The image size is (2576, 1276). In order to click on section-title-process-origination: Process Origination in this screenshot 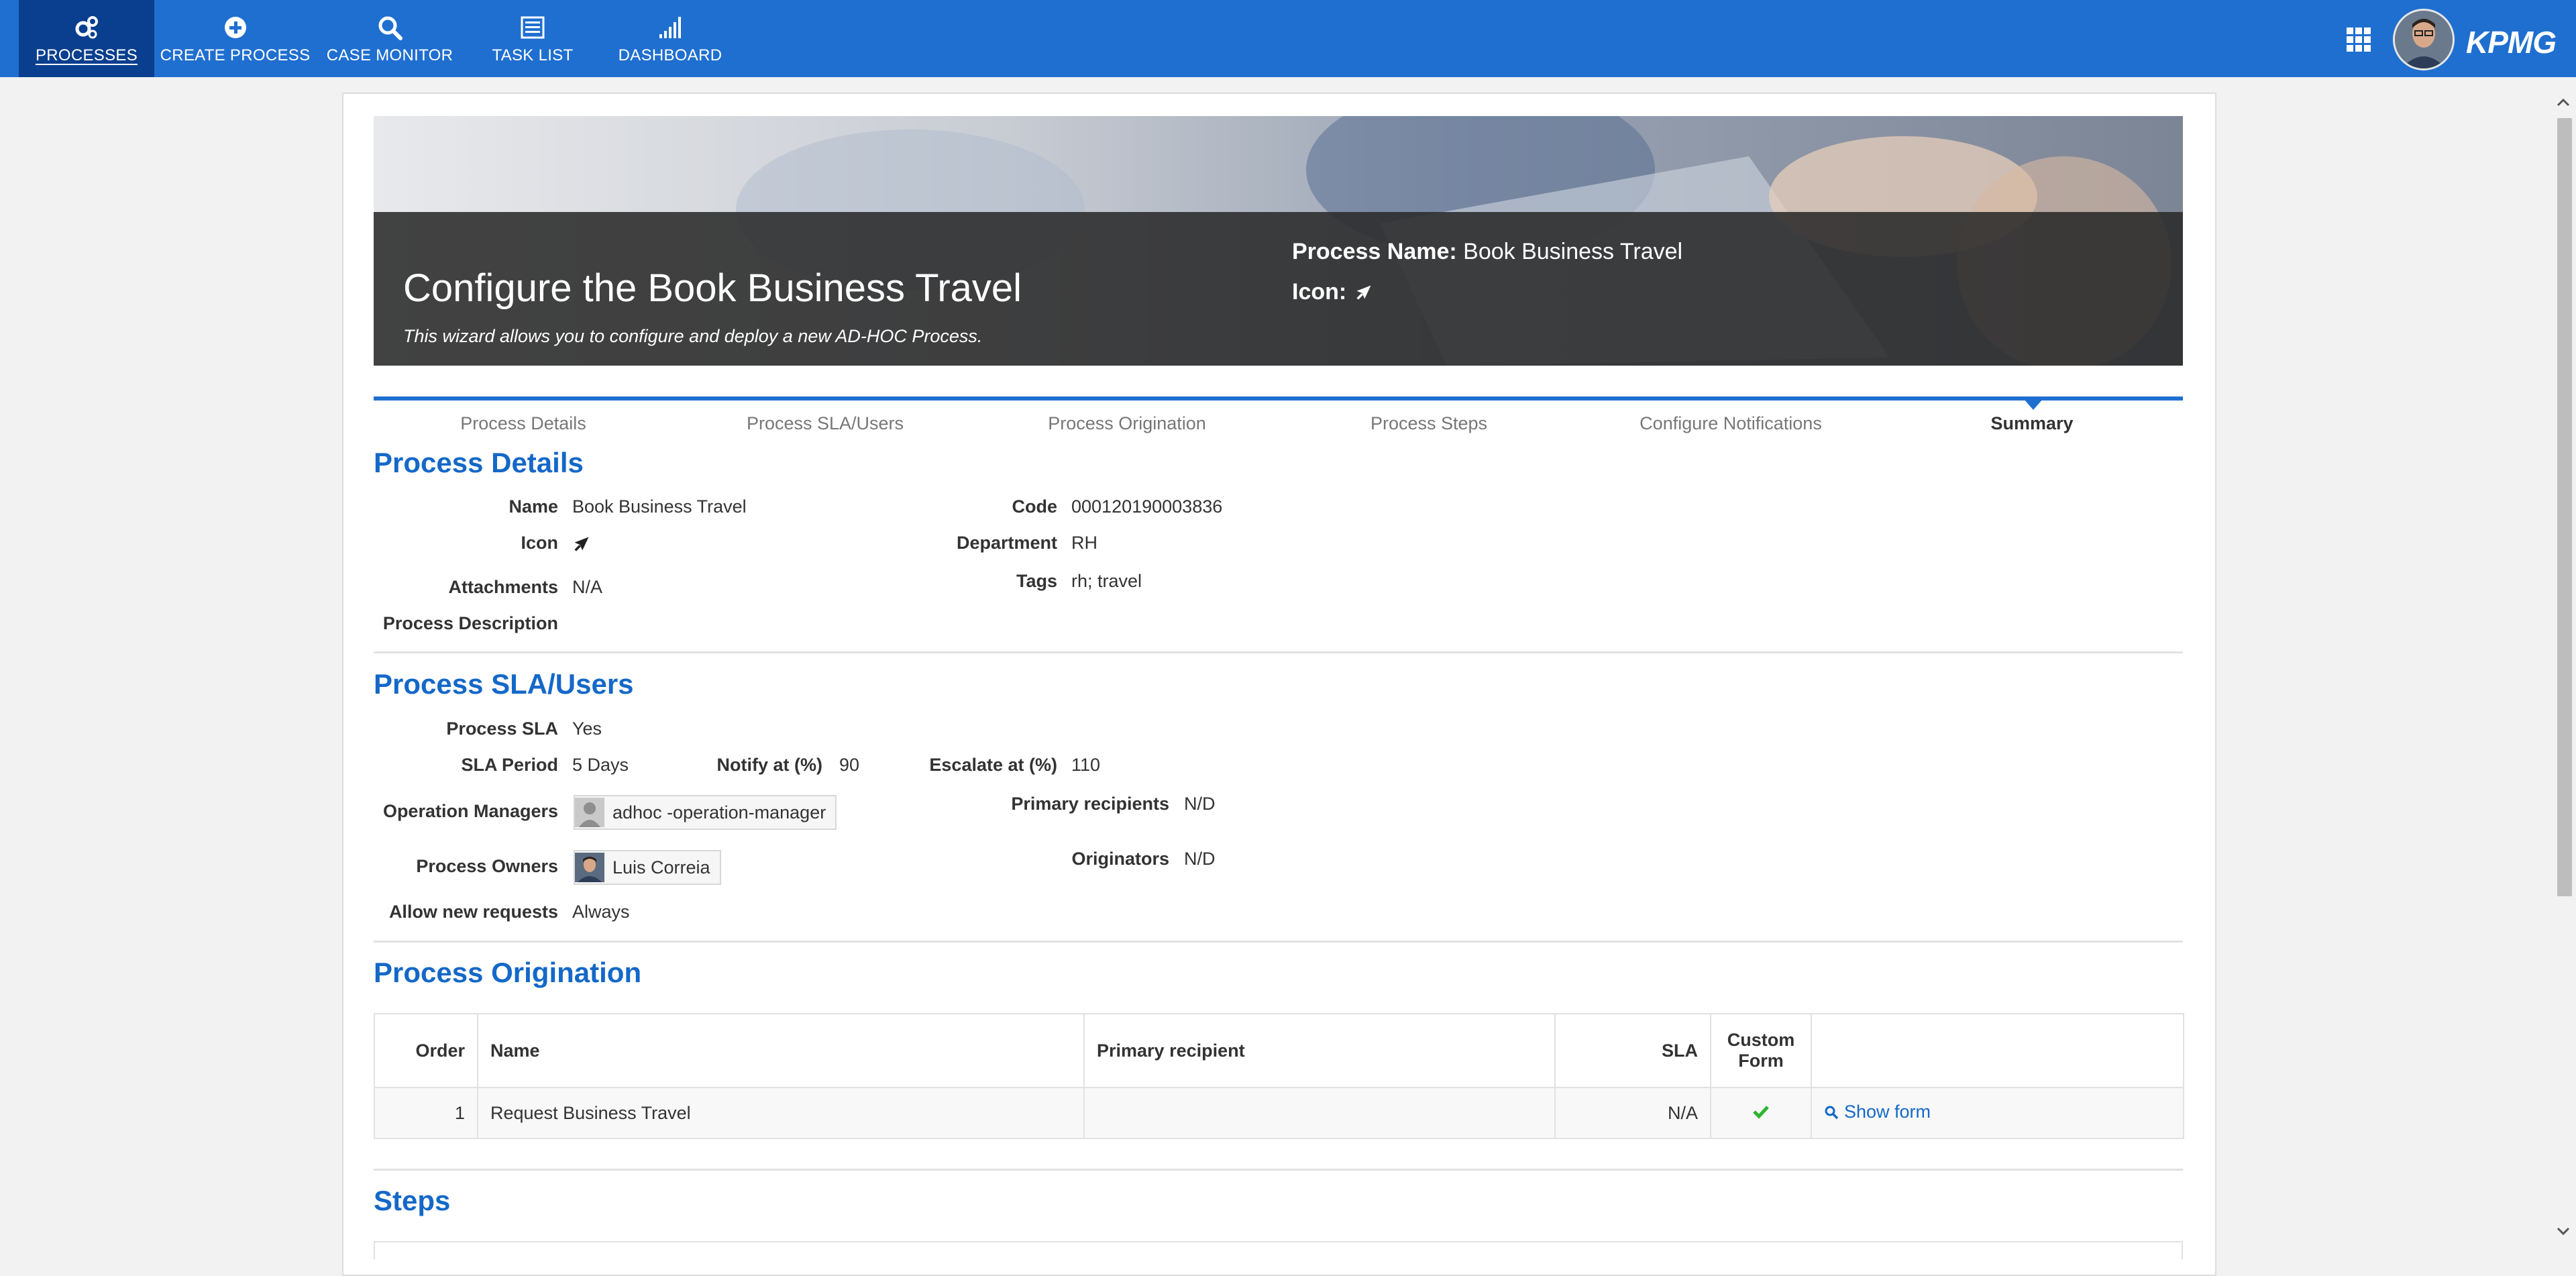, I will do `click(508, 973)`.